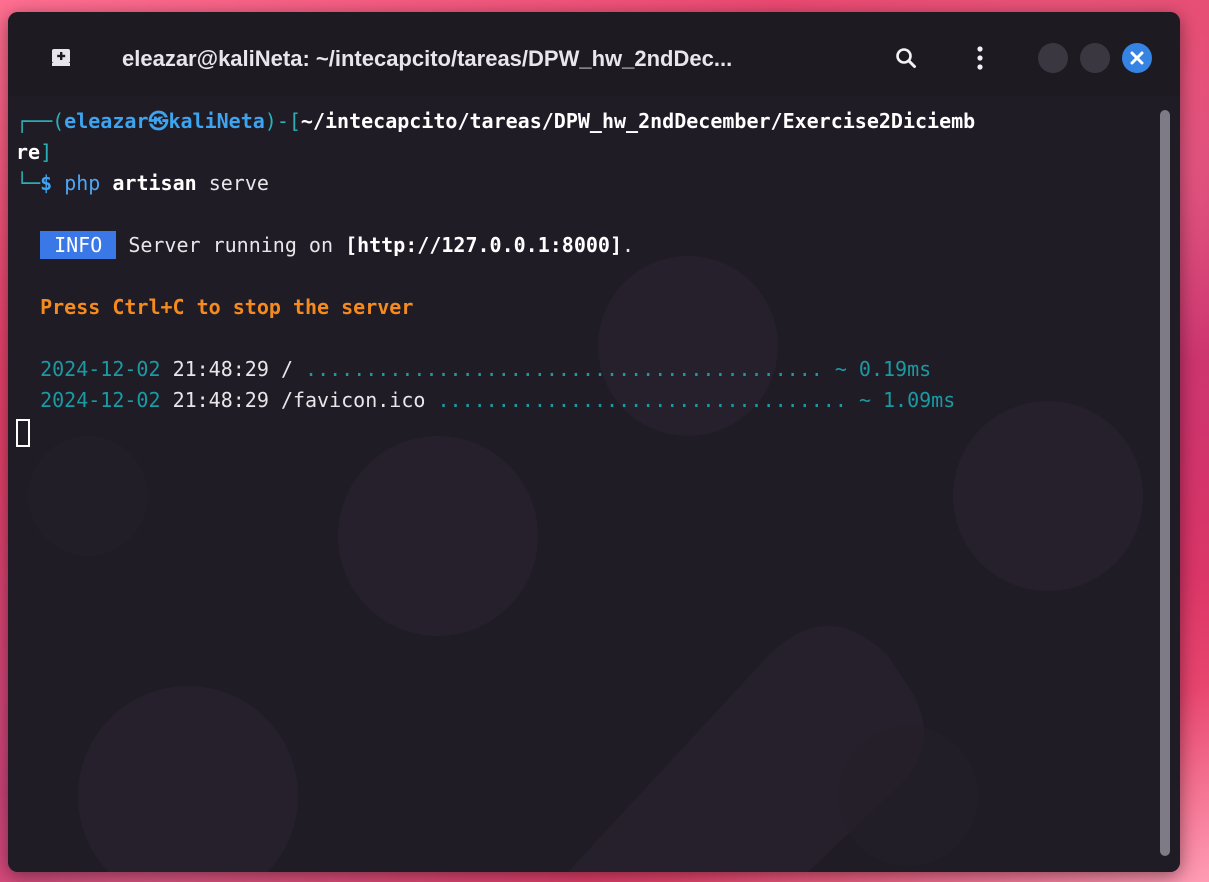 Image resolution: width=1209 pixels, height=882 pixels. Describe the element at coordinates (1053, 58) in the screenshot. I see `minimize-button` at that location.